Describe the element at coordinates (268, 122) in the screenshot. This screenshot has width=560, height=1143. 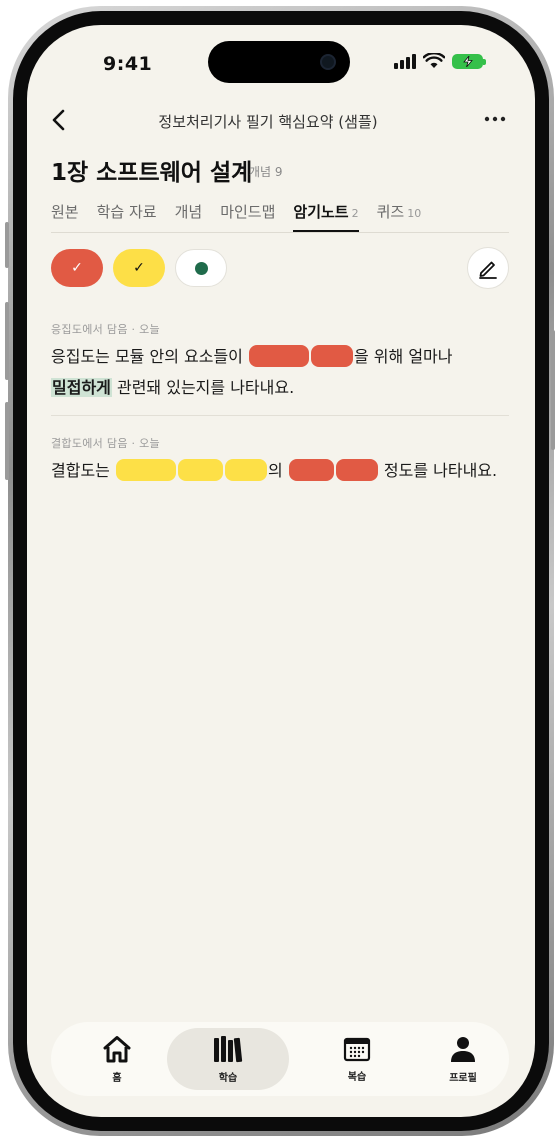
I see `page-title: 정보처리기사 필기 핵심요약 (샘플)` at that location.